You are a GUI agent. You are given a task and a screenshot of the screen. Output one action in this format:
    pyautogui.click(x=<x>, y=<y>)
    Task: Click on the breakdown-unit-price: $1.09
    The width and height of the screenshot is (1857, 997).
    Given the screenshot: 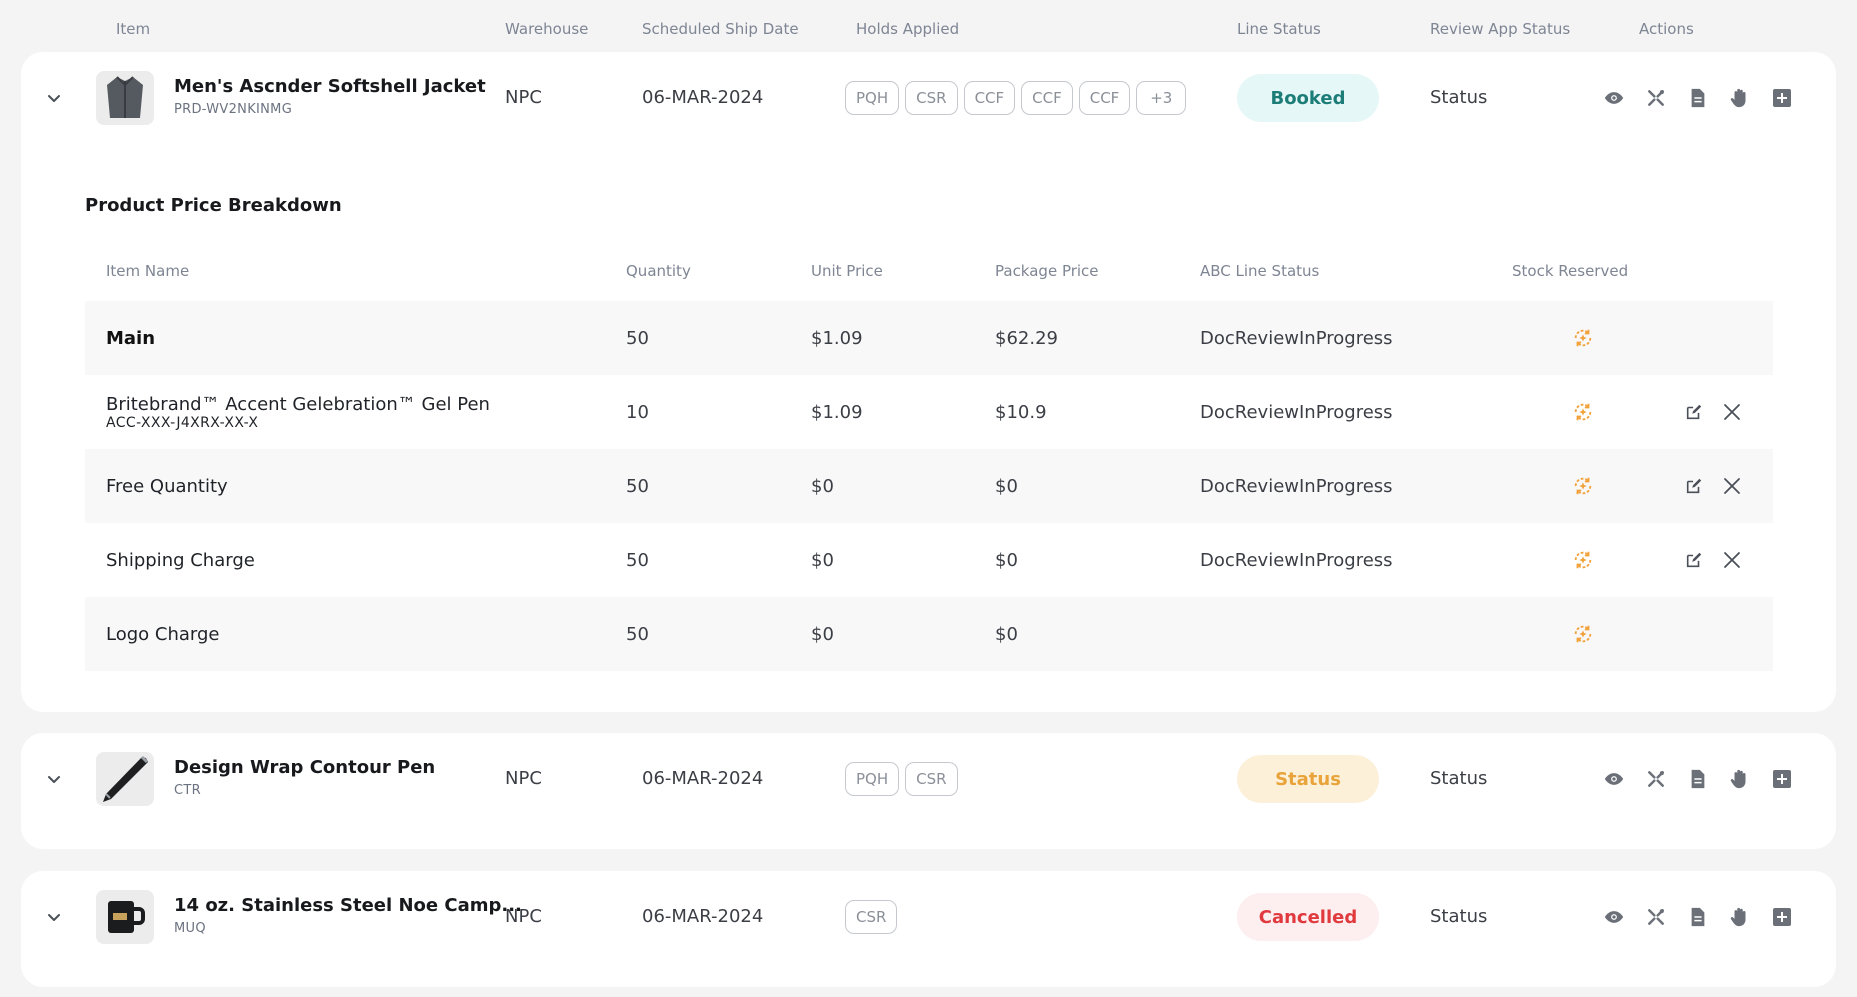 What is the action you would take?
    pyautogui.click(x=837, y=412)
    